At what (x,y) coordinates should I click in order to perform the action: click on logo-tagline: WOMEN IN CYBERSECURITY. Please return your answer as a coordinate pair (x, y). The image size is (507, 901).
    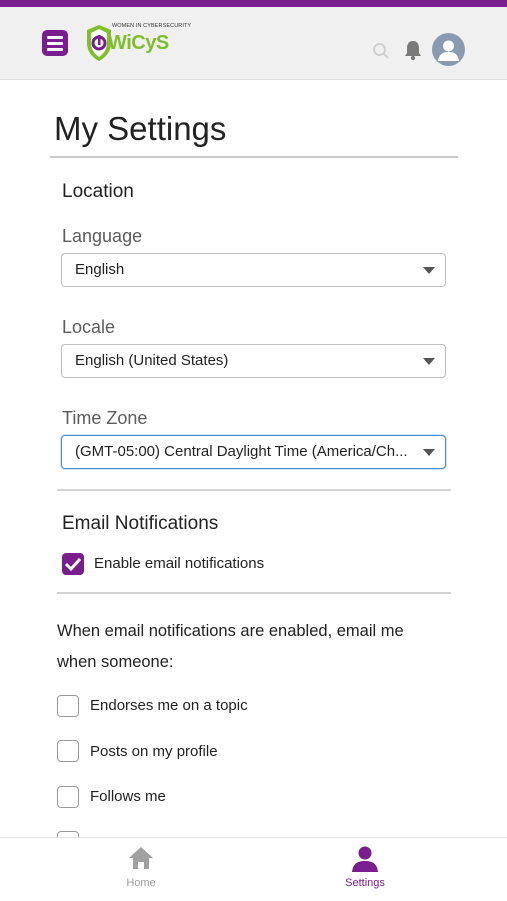
    Looking at the image, I should click on (152, 26).